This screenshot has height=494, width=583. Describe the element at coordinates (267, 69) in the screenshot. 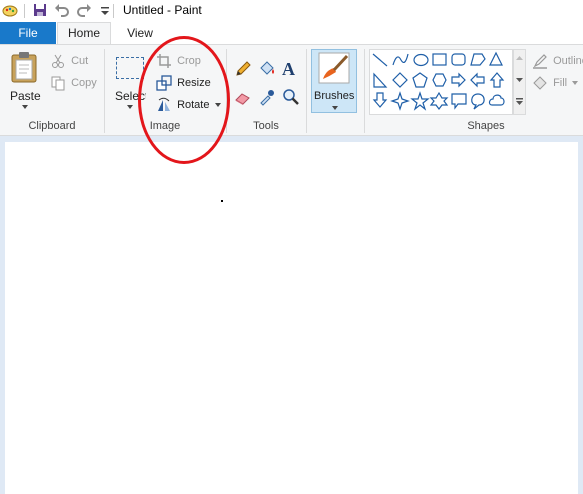

I see `fill-bucket-icon` at that location.